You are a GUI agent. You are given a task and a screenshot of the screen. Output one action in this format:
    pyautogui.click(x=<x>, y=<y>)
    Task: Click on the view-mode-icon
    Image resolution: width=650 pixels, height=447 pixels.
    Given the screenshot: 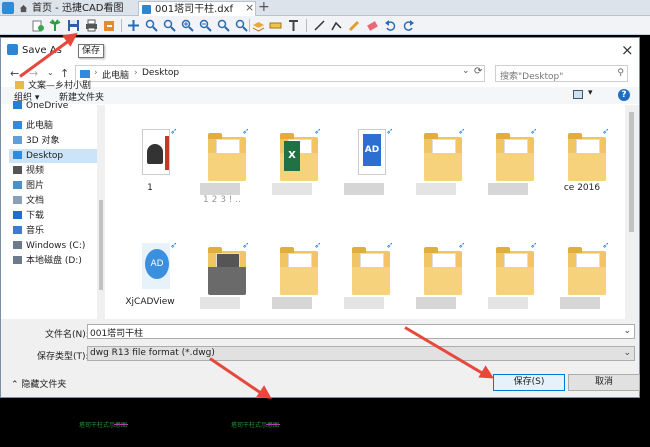 What is the action you would take?
    pyautogui.click(x=578, y=94)
    